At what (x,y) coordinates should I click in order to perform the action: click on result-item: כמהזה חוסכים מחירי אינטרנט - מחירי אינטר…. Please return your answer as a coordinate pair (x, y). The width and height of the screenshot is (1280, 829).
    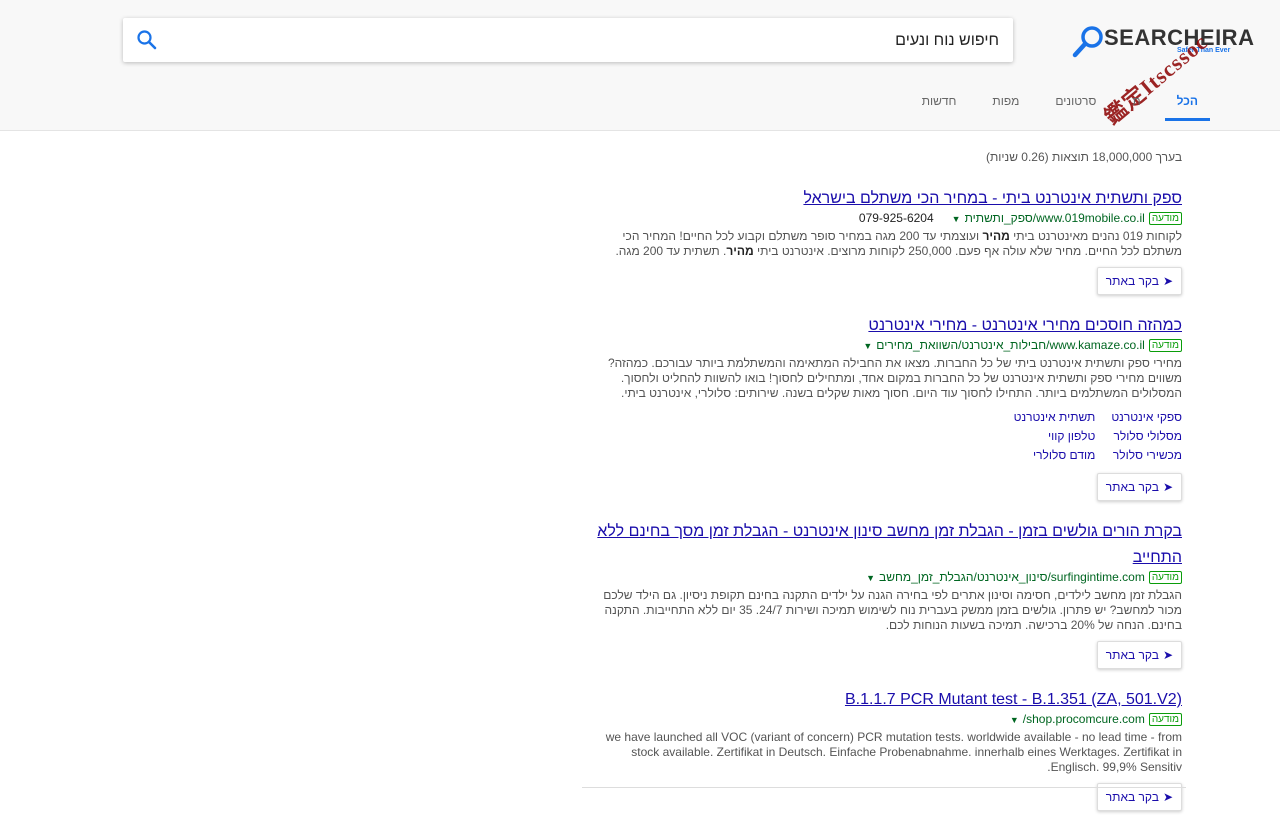
    Looking at the image, I should click on (882, 407).